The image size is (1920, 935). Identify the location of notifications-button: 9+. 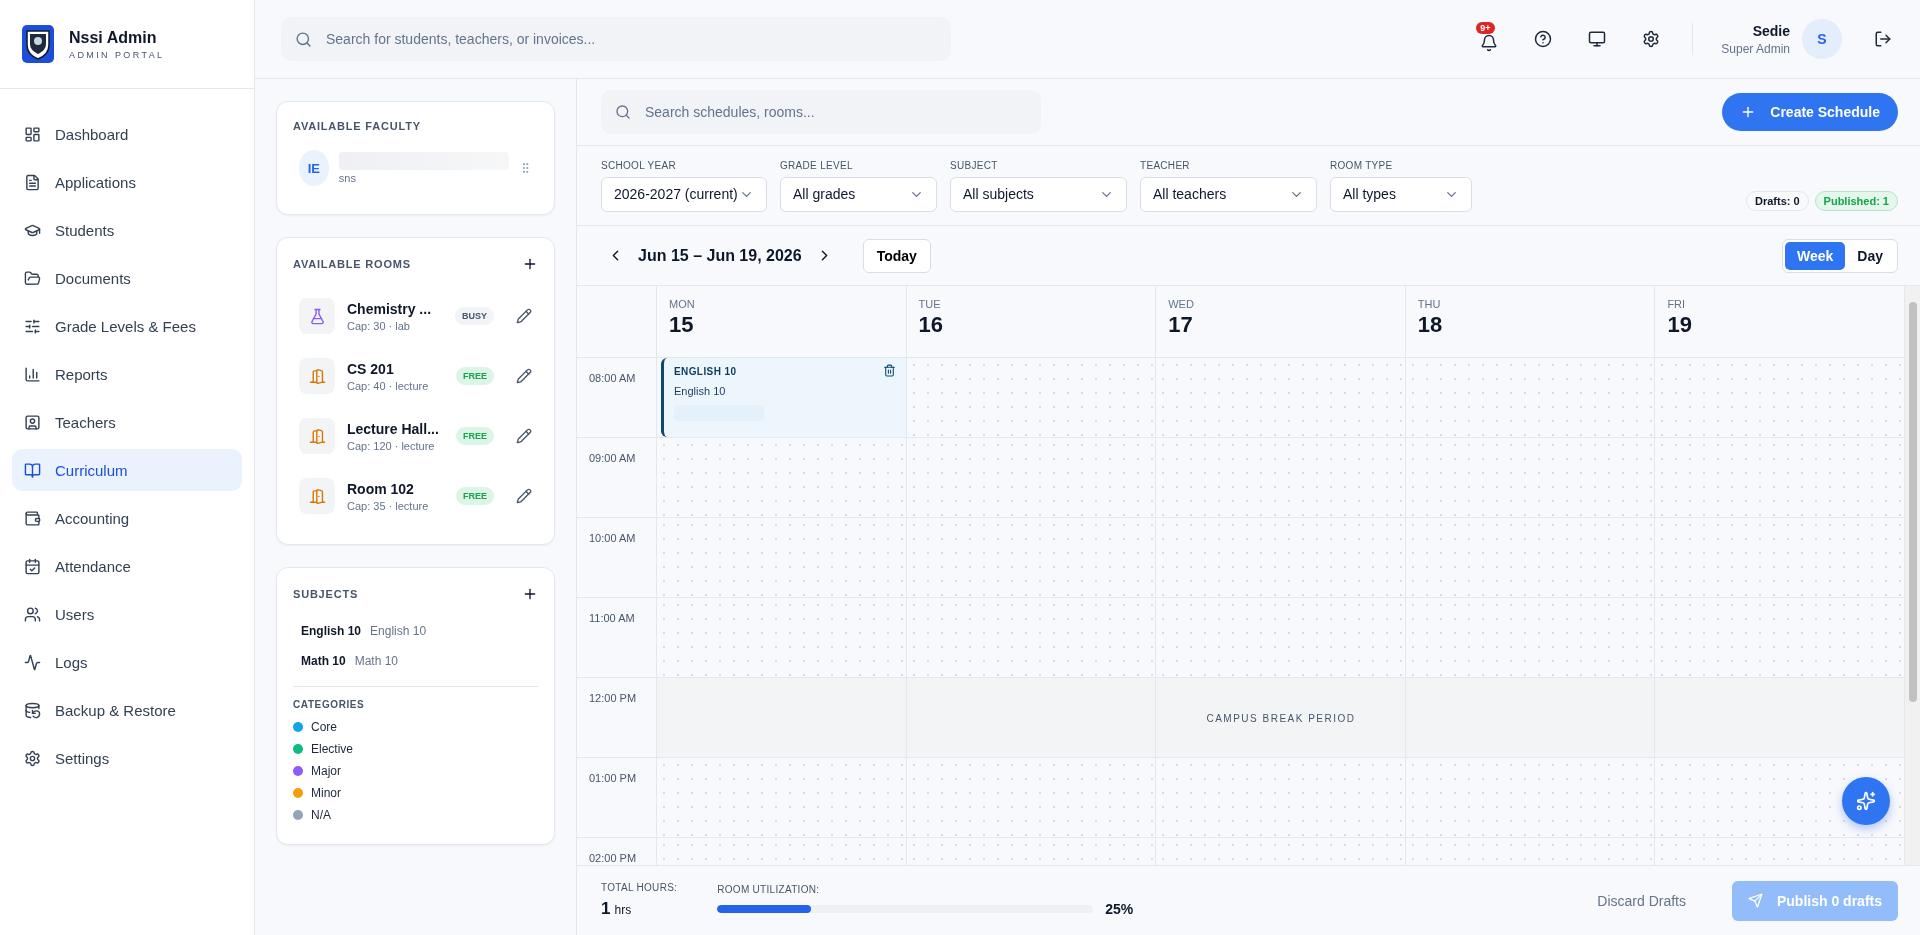
(1489, 39).